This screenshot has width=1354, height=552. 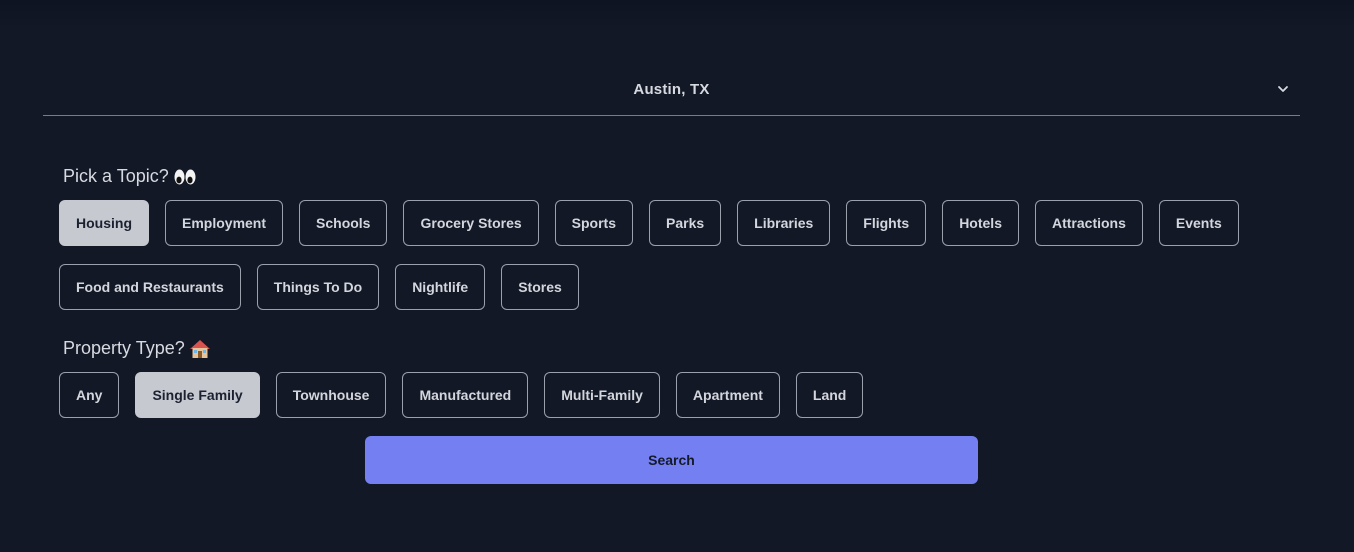 What do you see at coordinates (602, 395) in the screenshot?
I see `property-chip-multi-family: Multi-Family` at bounding box center [602, 395].